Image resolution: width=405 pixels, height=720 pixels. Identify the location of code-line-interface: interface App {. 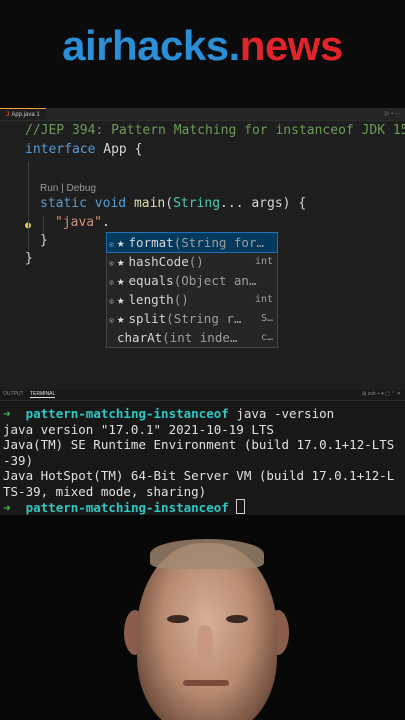
(83, 149).